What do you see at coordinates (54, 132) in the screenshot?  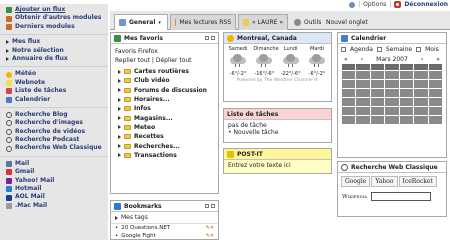 I see `sidebar-item-video-search: Recherche de vidéos` at bounding box center [54, 132].